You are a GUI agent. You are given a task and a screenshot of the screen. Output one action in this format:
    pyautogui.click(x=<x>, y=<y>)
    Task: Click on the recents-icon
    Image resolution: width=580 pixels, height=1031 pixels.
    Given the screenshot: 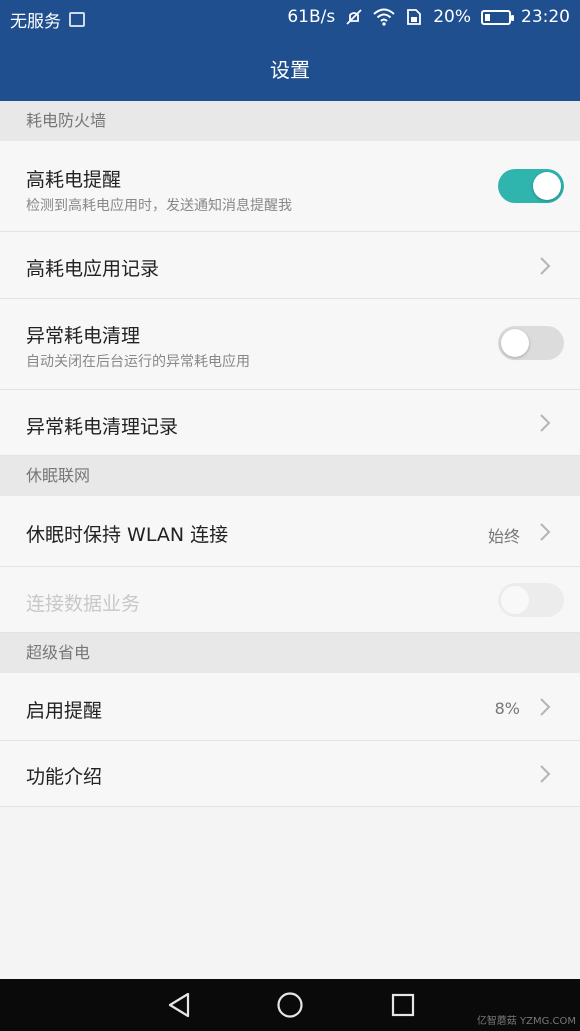 What is the action you would take?
    pyautogui.click(x=403, y=1005)
    